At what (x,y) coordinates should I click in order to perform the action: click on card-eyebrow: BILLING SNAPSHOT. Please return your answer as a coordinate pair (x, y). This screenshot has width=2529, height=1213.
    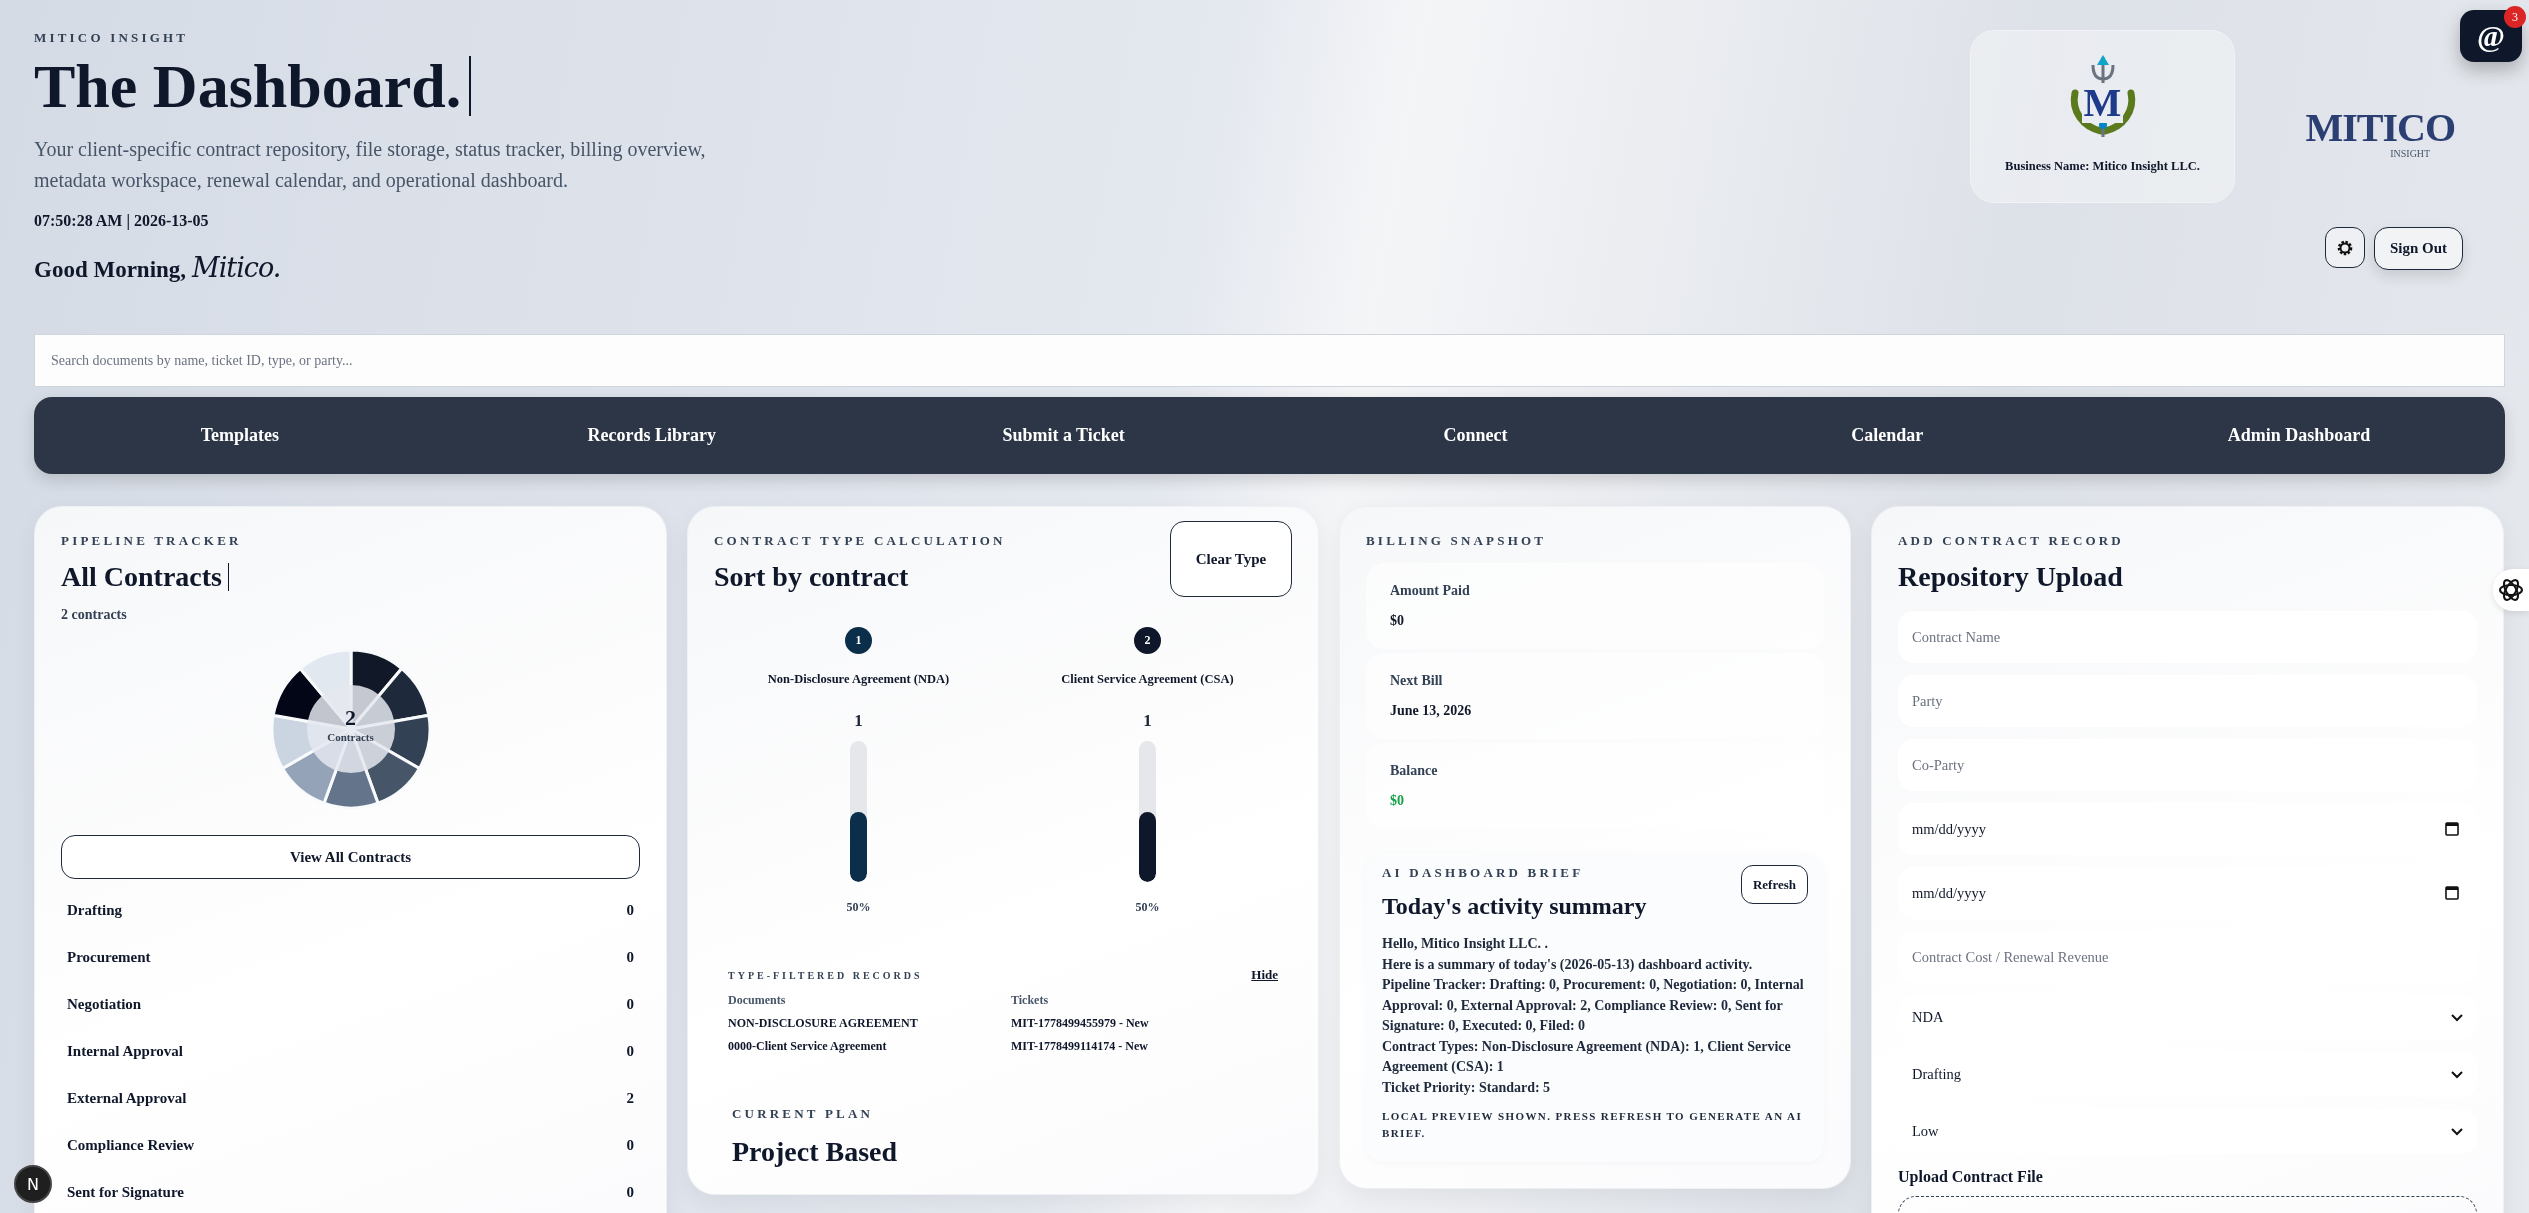
    Looking at the image, I should click on (1457, 541).